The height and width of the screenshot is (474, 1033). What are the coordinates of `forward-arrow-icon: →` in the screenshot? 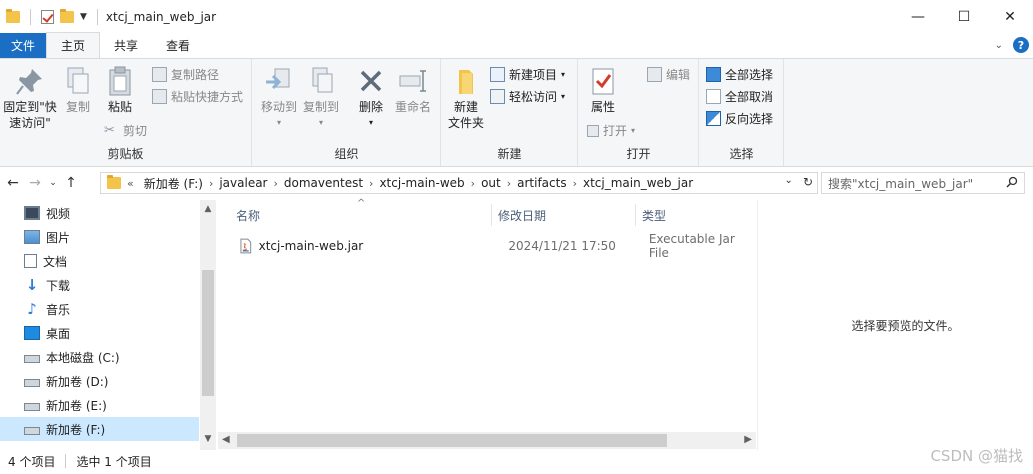 It's located at (35, 183).